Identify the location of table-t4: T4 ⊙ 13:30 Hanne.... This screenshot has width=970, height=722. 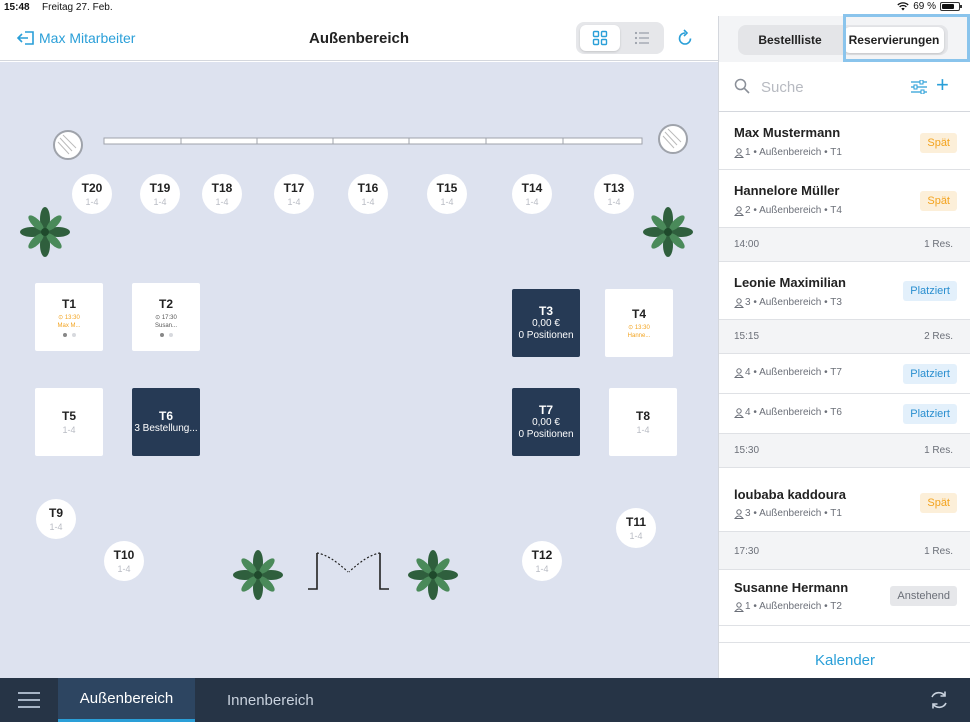
(639, 323).